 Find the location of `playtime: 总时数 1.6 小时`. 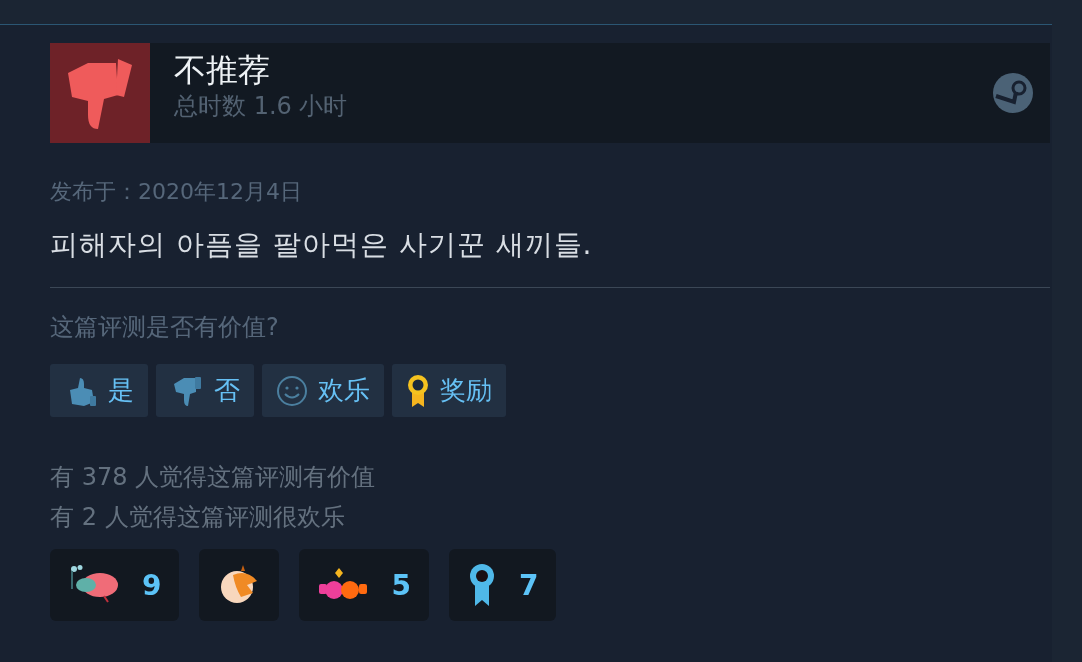

playtime: 总时数 1.6 小时 is located at coordinates (261, 106).